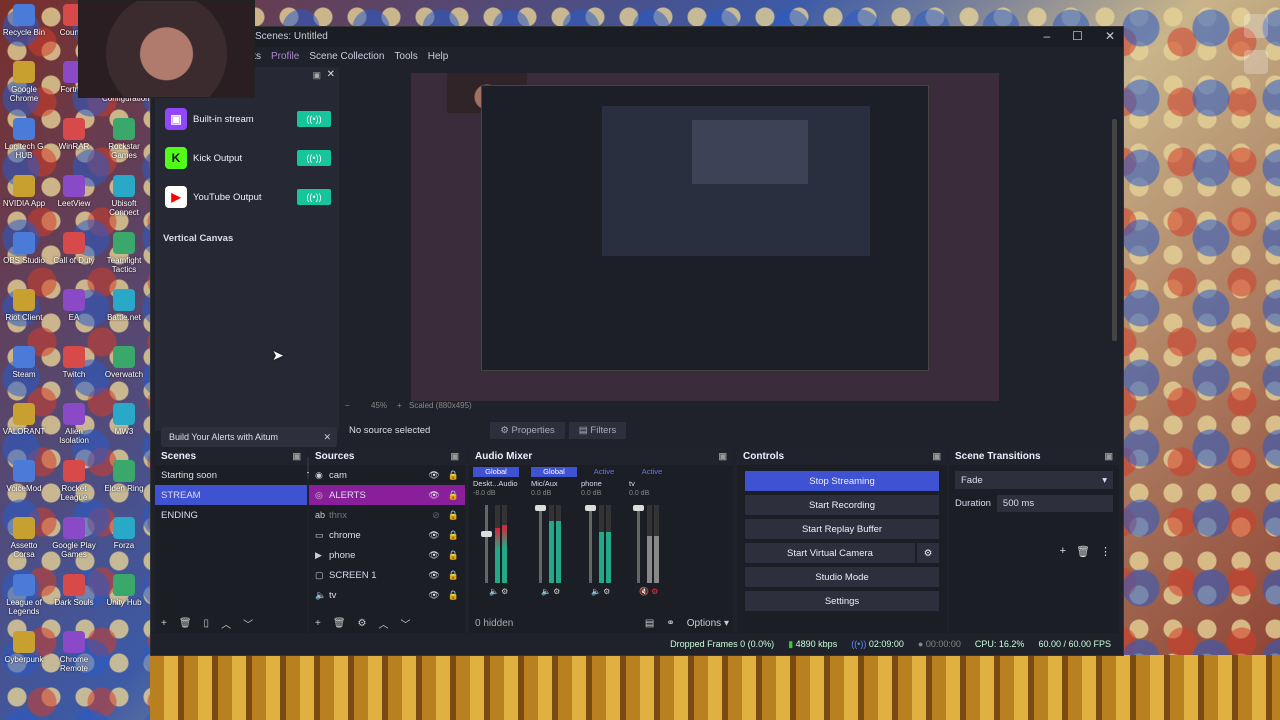 Image resolution: width=1280 pixels, height=720 pixels. I want to click on menu-item-scene-collection: Scene Collection, so click(346, 56).